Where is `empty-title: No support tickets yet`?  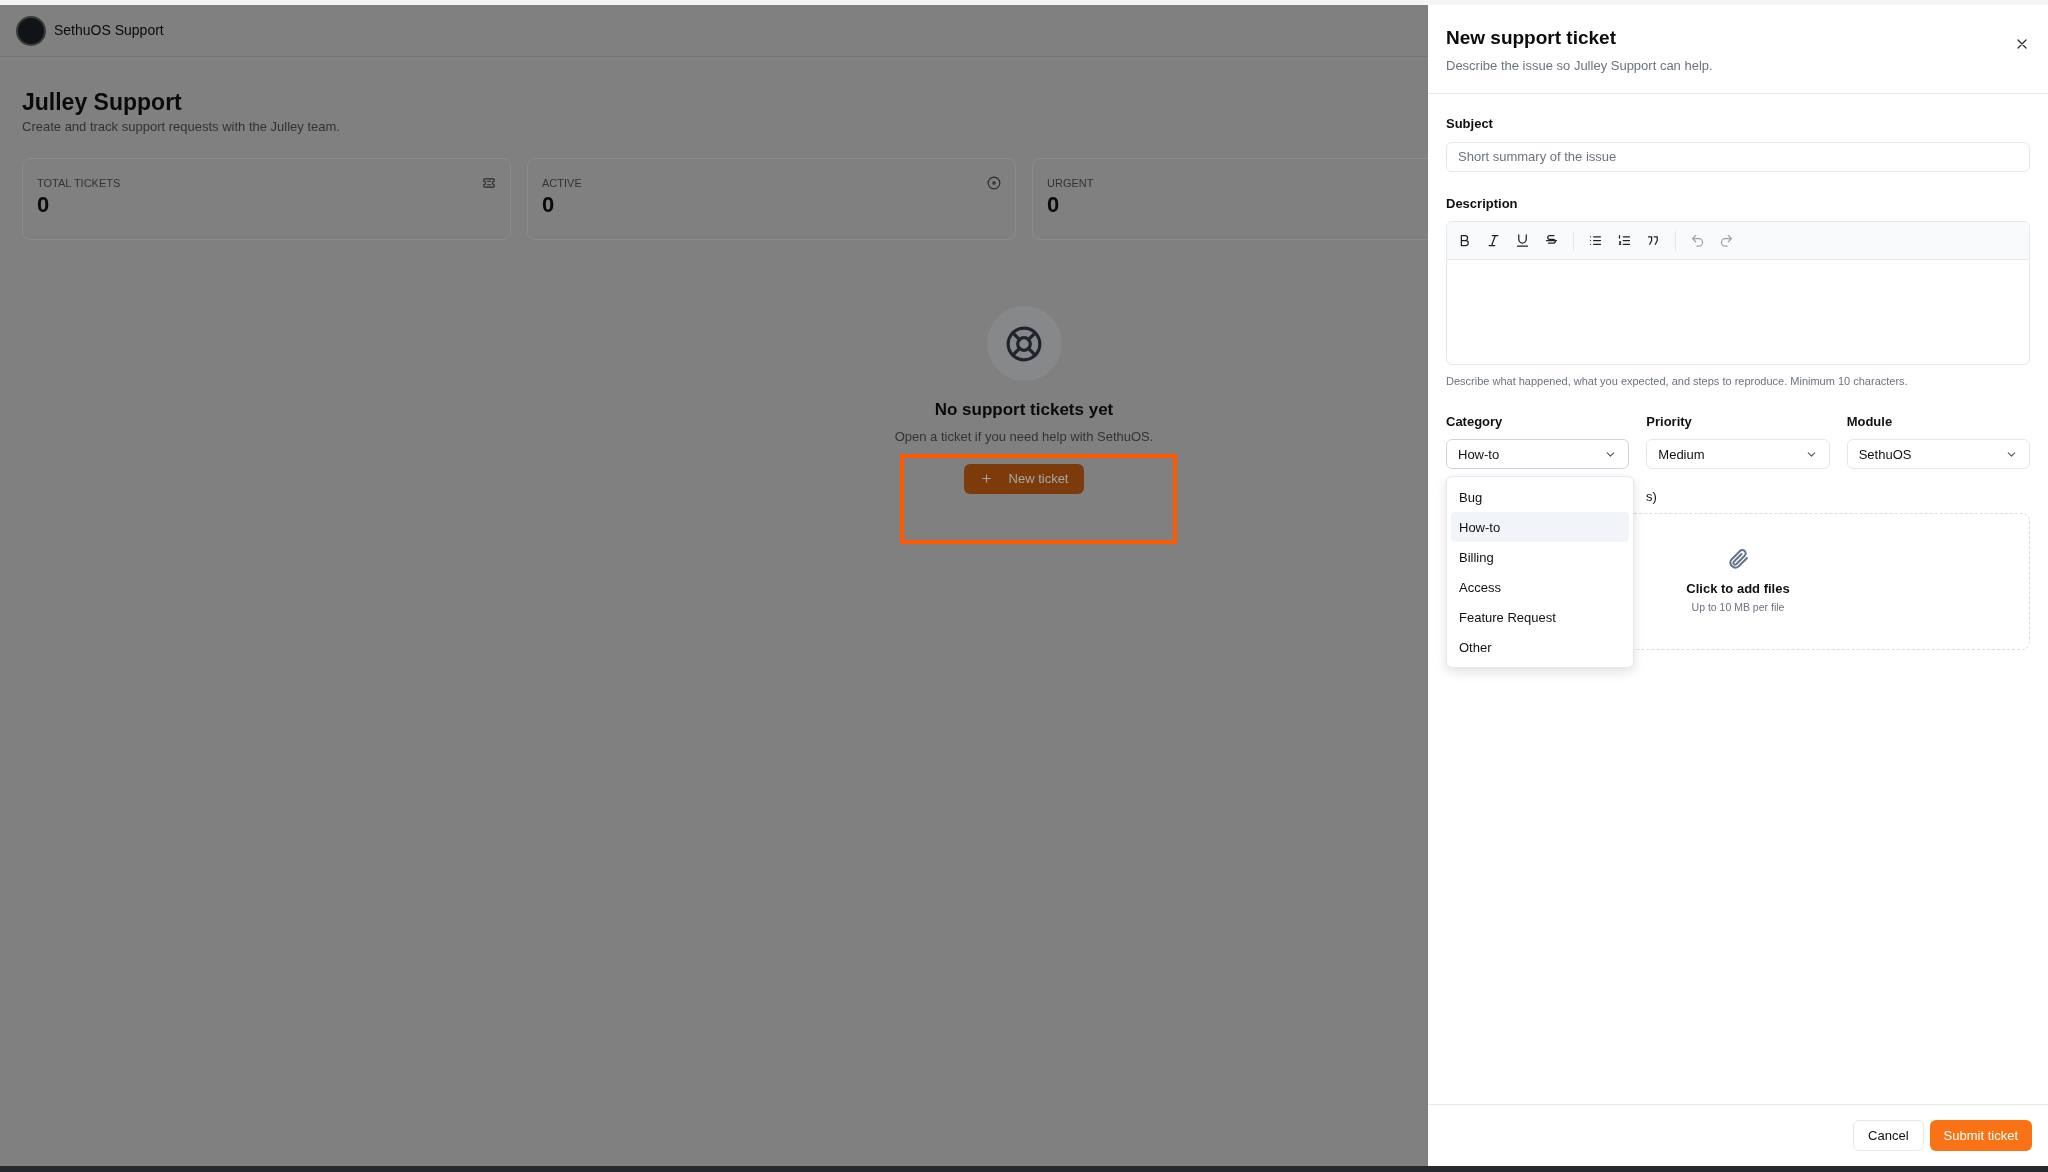
empty-title: No support tickets yet is located at coordinates (1024, 410).